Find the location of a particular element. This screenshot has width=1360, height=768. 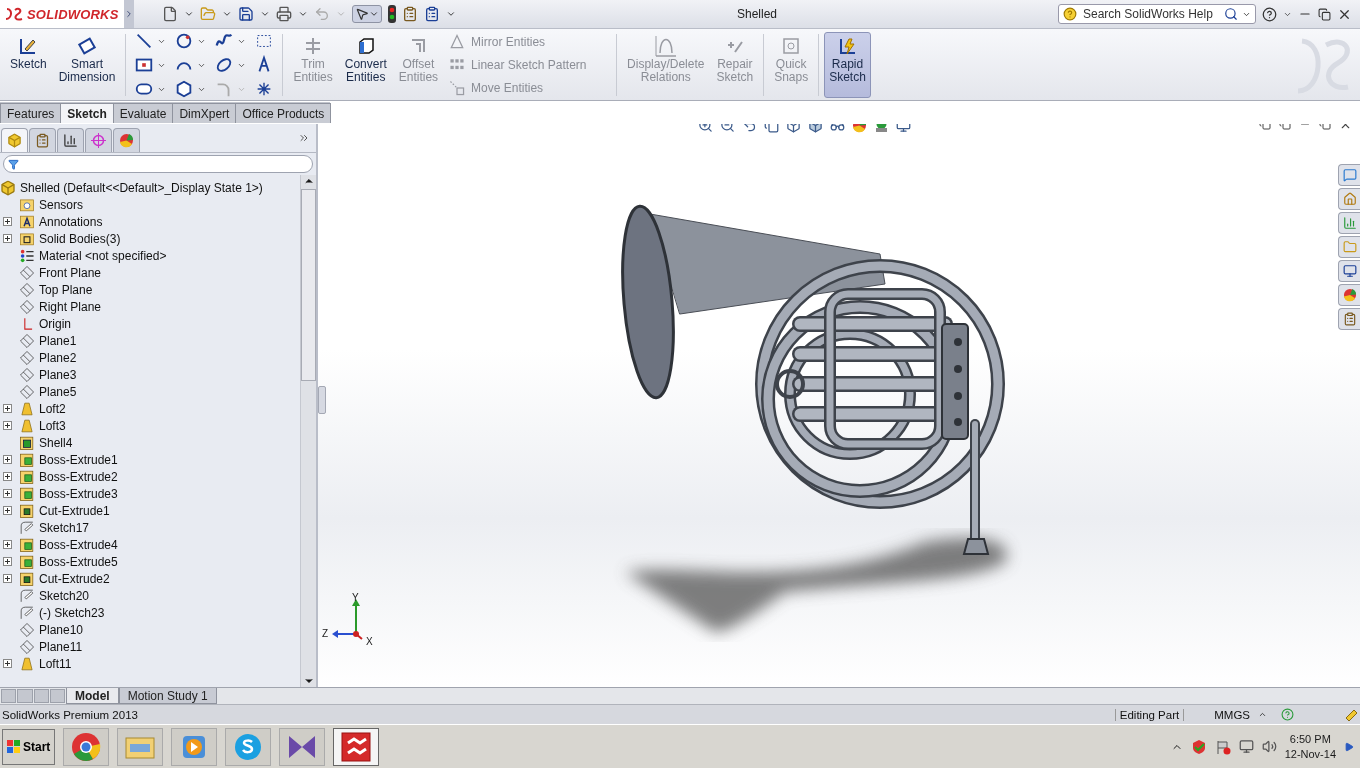

tab: Office Products is located at coordinates (283, 113).